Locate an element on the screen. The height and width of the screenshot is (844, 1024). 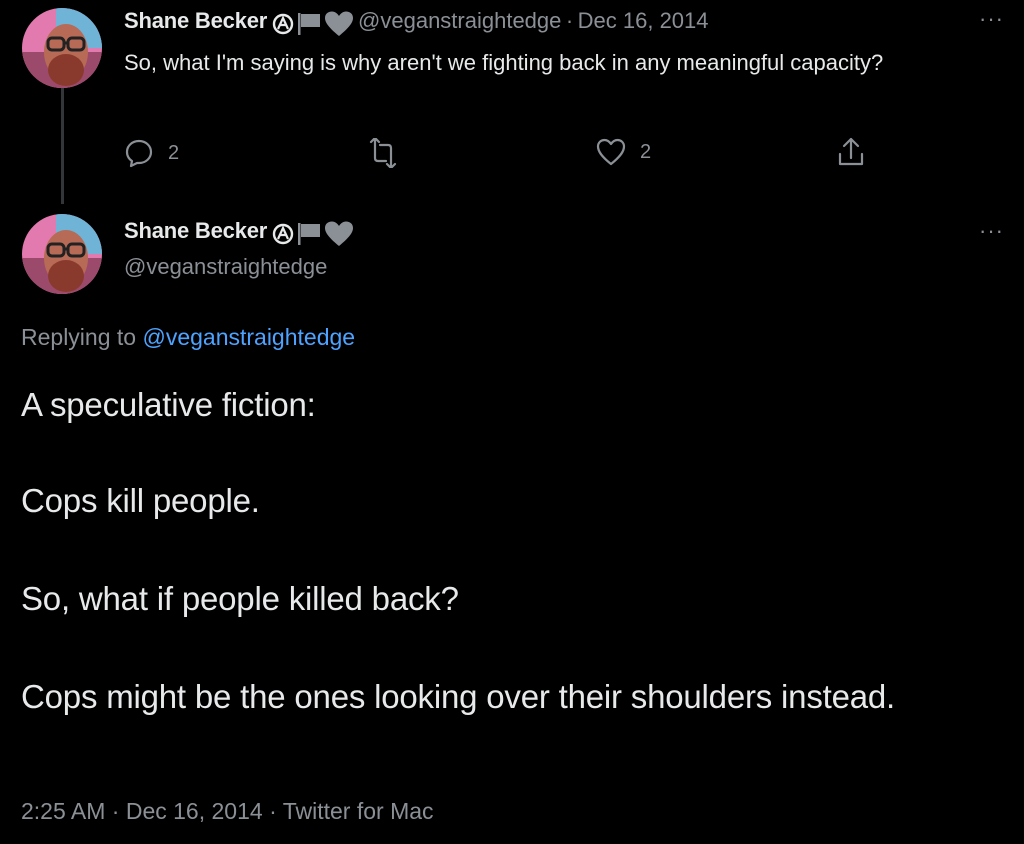
replying-to-label: Replying to is located at coordinates (79, 337).